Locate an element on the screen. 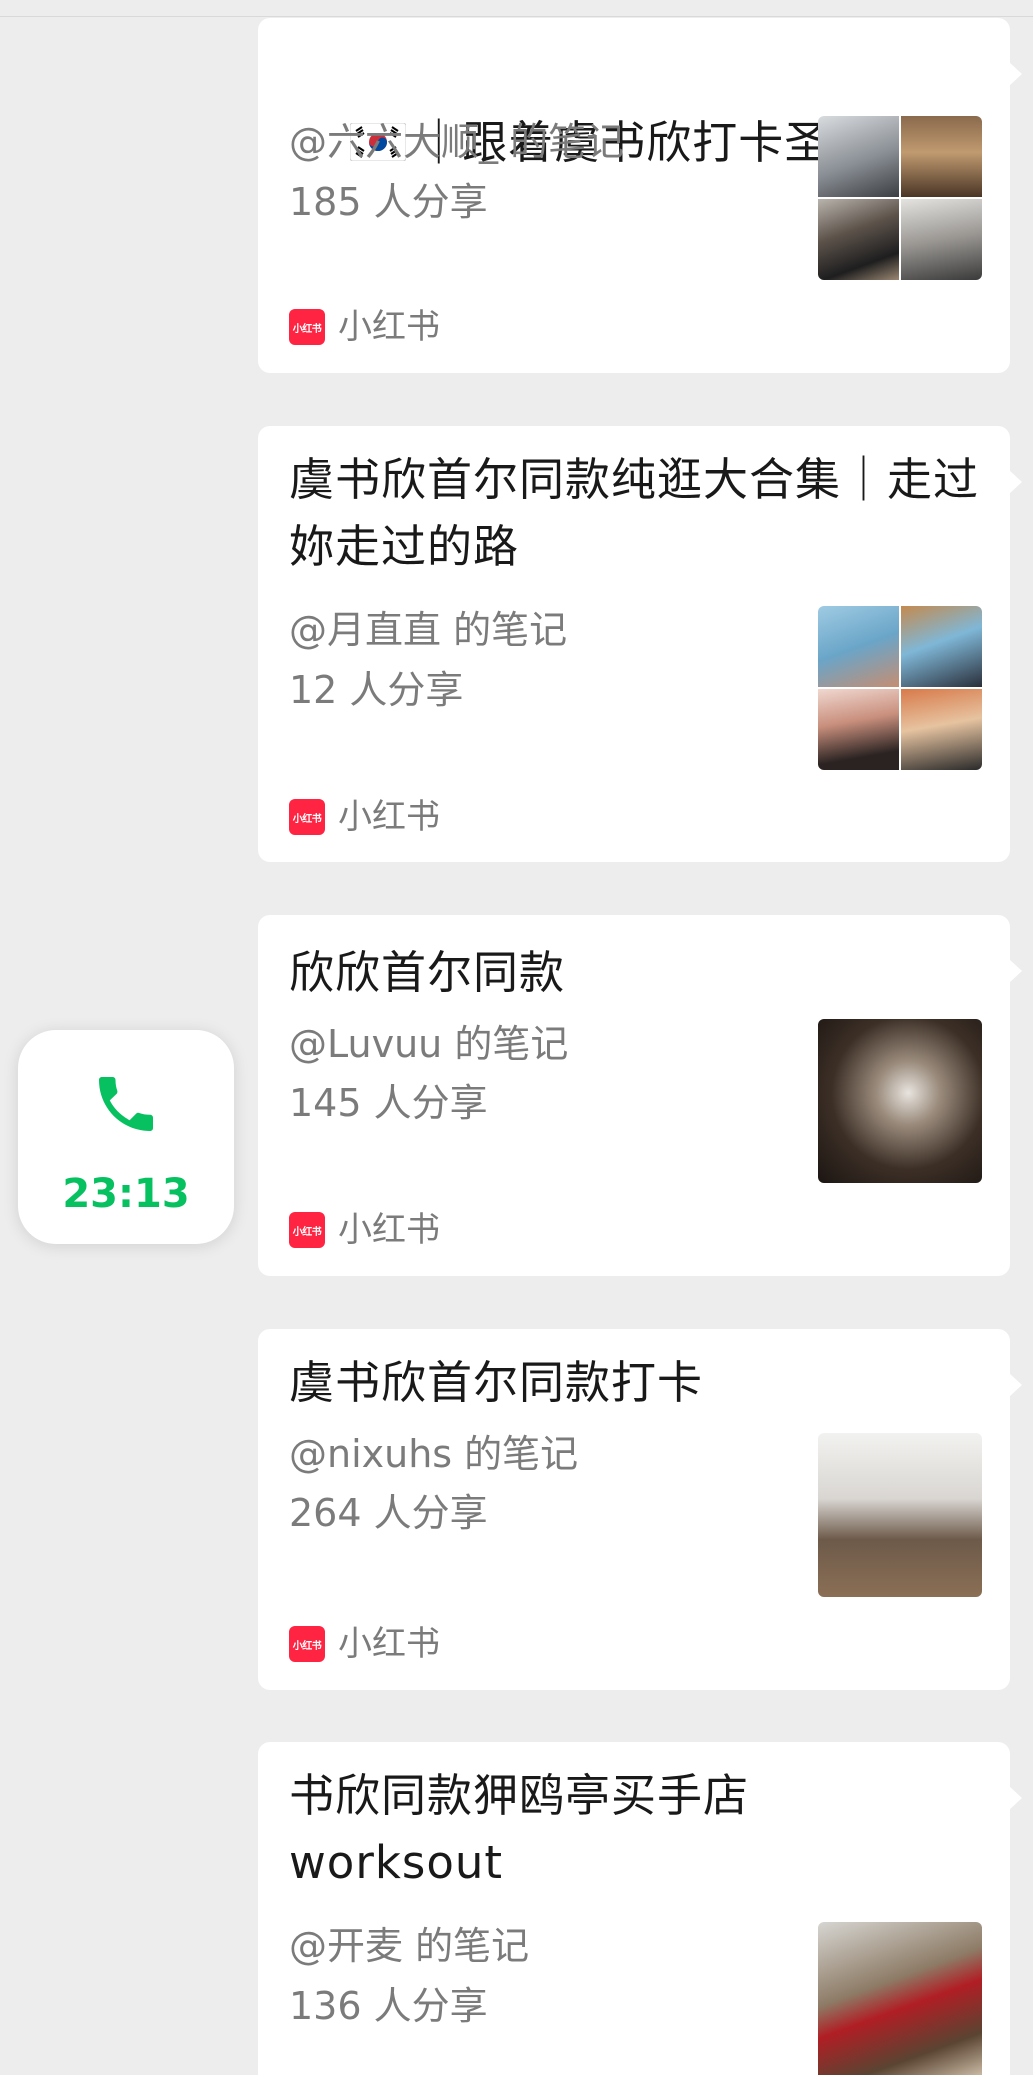 The height and width of the screenshot is (2075, 1033). card-title: 虞书欣首尔同款纯逛大合集｜走过妳走过的路 is located at coordinates (634, 513).